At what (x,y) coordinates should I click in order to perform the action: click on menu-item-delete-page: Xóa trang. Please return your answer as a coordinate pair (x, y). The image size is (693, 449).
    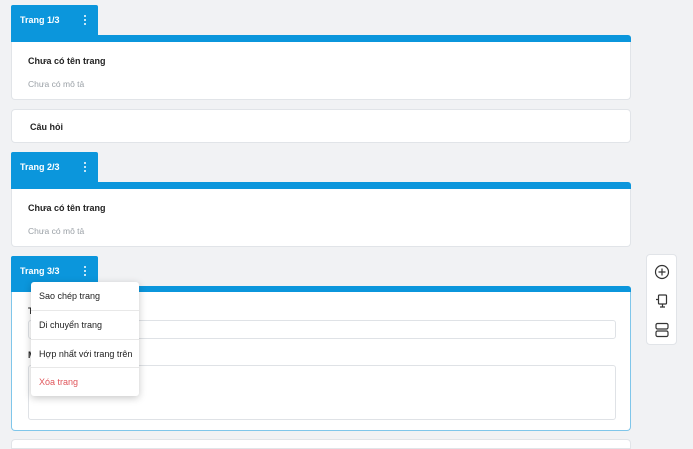
    Looking at the image, I should click on (85, 381).